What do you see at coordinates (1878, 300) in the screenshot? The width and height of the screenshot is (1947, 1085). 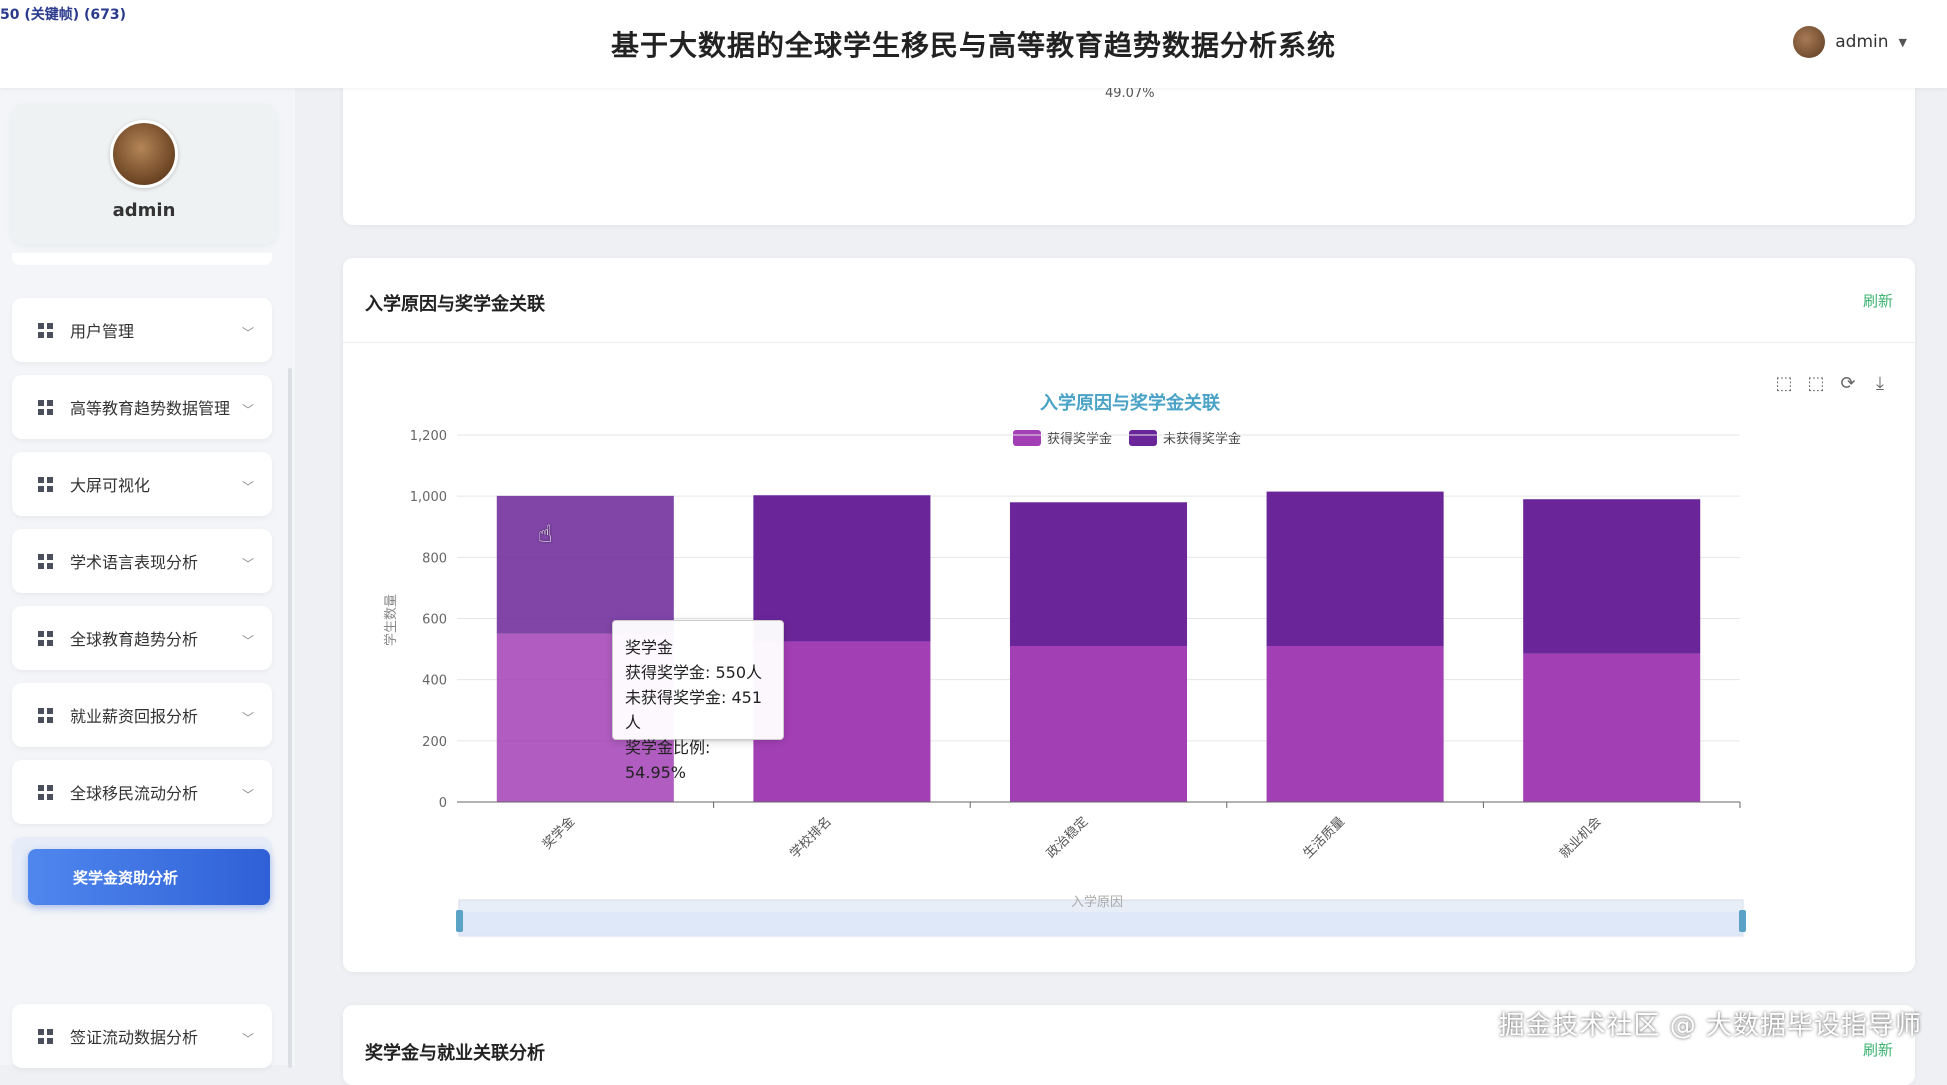 I see `refresh-button: 刷新` at bounding box center [1878, 300].